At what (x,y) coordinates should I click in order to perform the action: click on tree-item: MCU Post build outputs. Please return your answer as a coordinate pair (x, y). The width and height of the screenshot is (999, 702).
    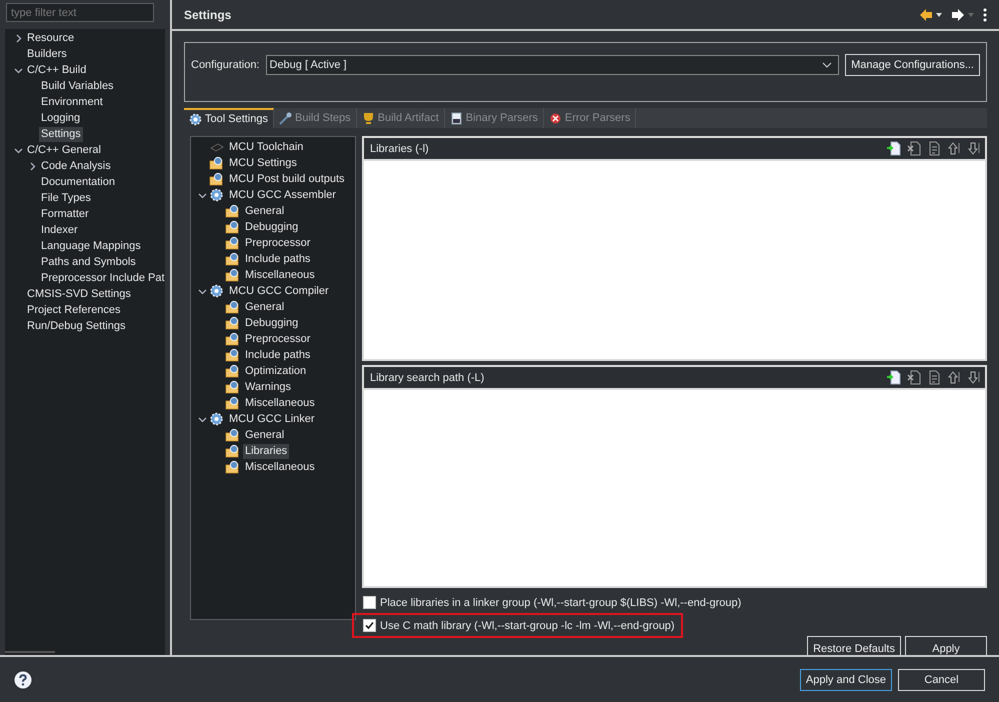
    Looking at the image, I should click on (287, 179).